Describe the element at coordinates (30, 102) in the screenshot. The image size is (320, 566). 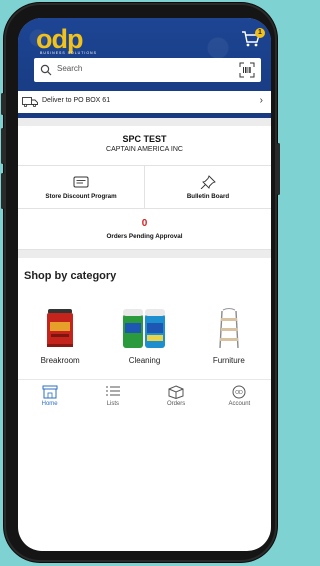
I see `truck-icon` at that location.